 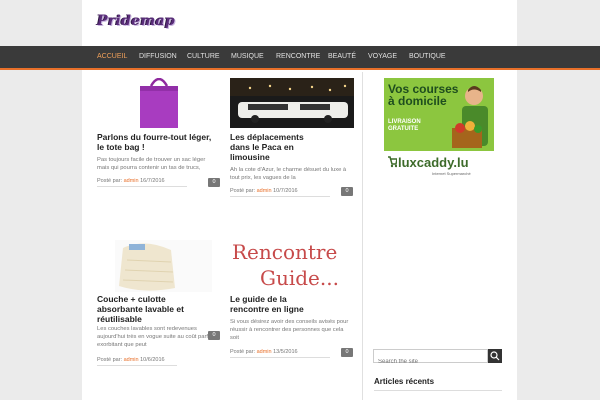 I want to click on post-meta: Posté par: admin 16/7/2016, so click(x=131, y=181).